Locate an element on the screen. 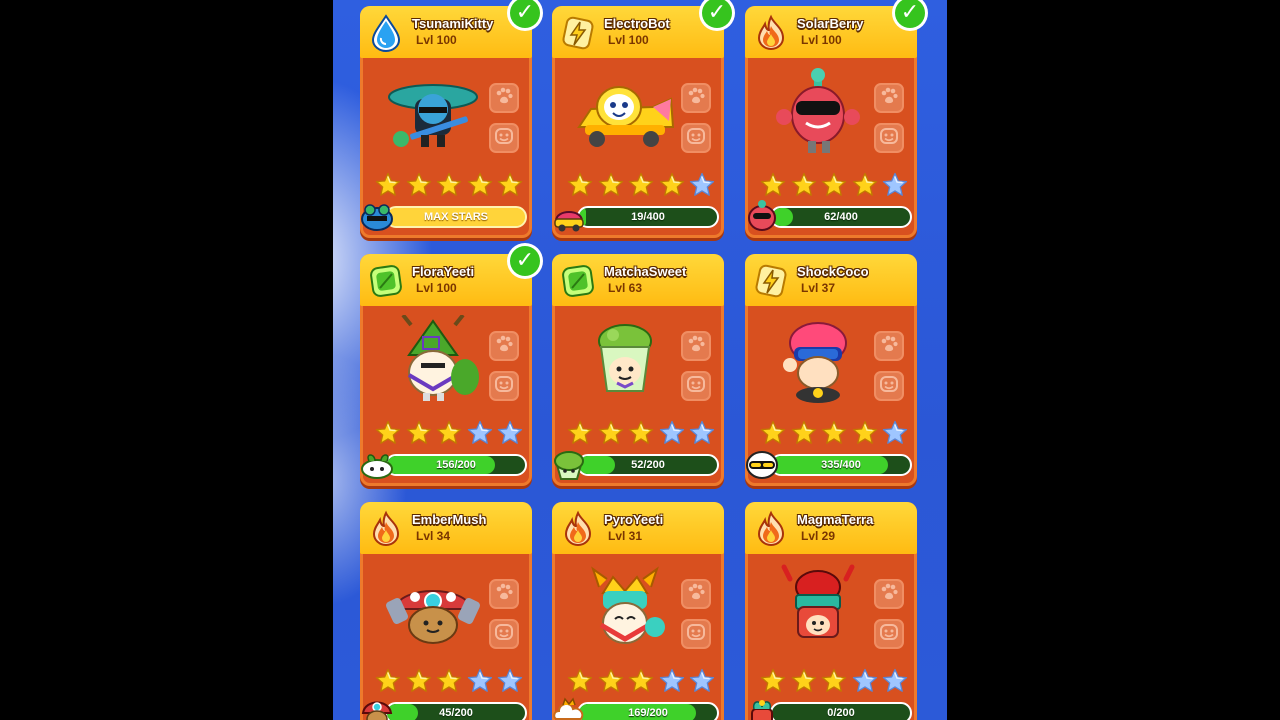 The width and height of the screenshot is (1280, 720). star-progress-bar: 169/200 is located at coordinates (648, 711).